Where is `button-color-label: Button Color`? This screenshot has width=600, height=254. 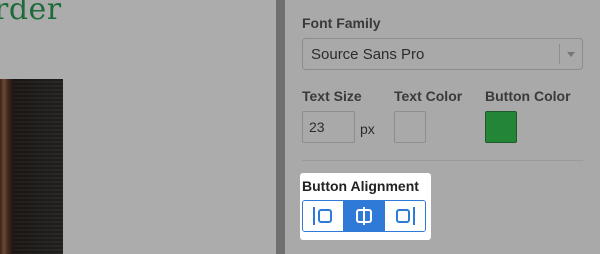 button-color-label: Button Color is located at coordinates (528, 96).